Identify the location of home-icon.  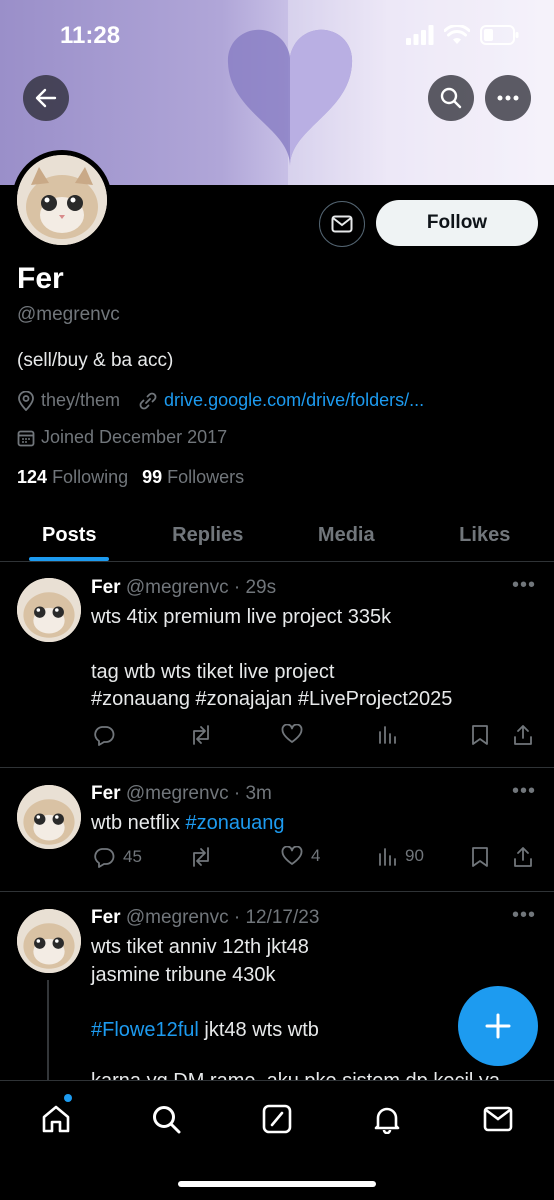
(56, 1119).